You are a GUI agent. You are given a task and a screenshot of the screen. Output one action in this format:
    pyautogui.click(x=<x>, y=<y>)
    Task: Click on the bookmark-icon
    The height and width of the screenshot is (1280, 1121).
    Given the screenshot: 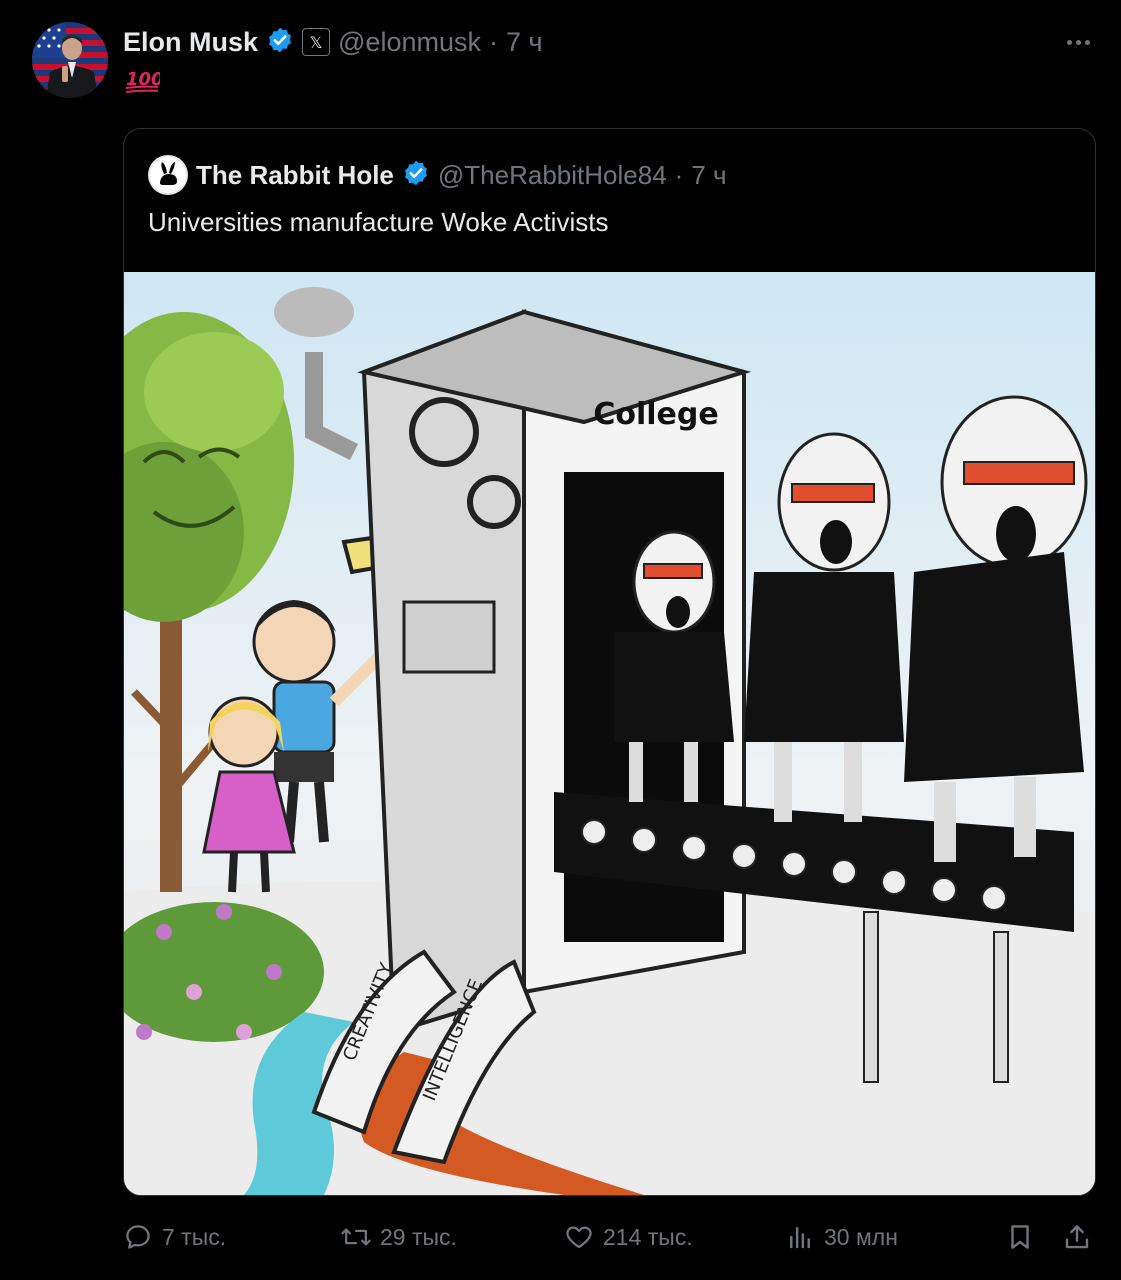 What is the action you would take?
    pyautogui.click(x=1020, y=1237)
    